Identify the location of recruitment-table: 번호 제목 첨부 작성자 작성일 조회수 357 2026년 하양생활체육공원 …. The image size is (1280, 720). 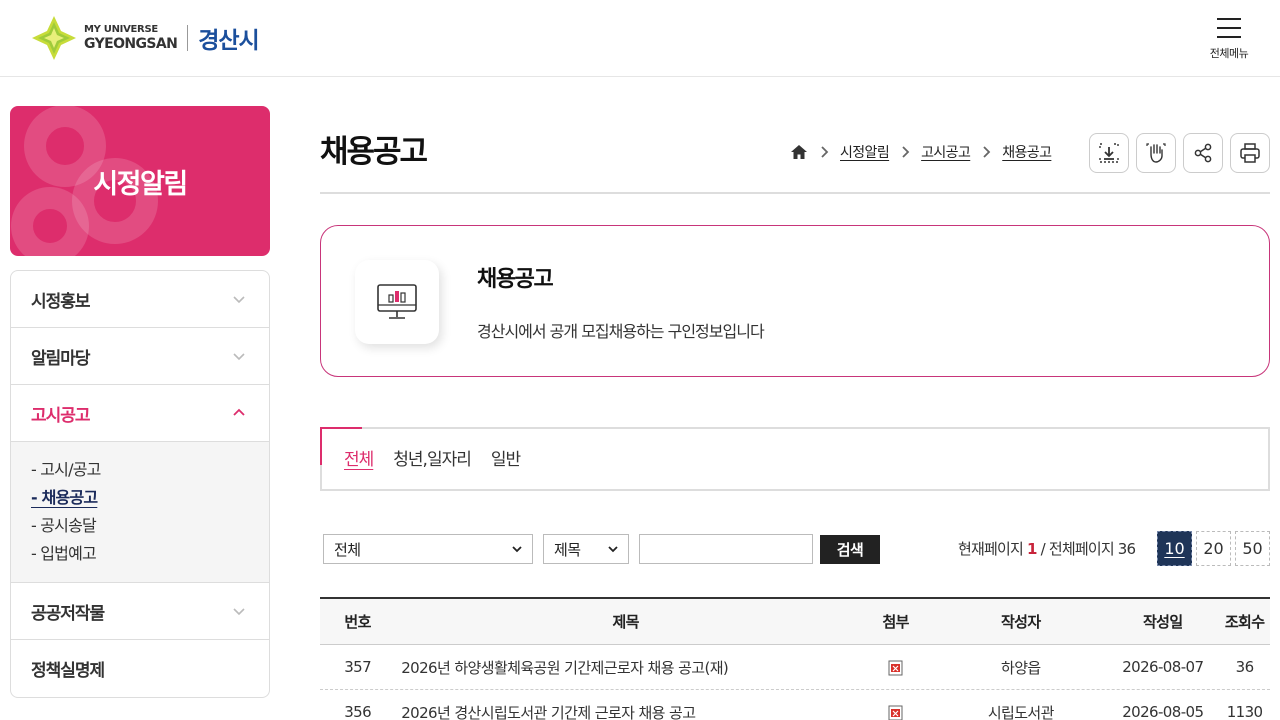
(795, 658).